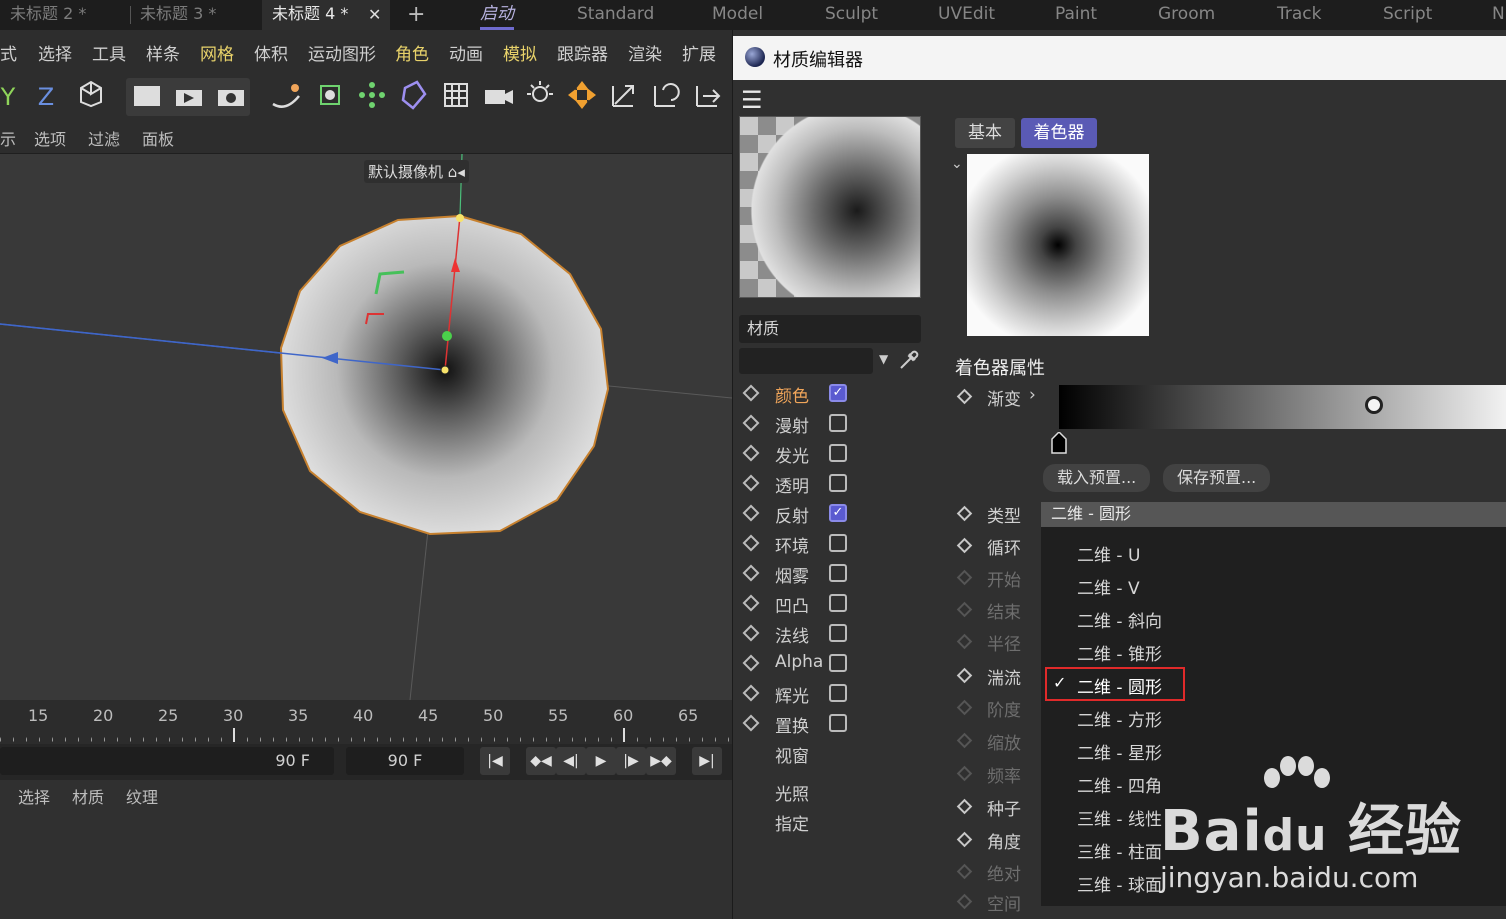 The width and height of the screenshot is (1506, 919). Describe the element at coordinates (843, 636) in the screenshot. I see `channel-normal: 法线` at that location.